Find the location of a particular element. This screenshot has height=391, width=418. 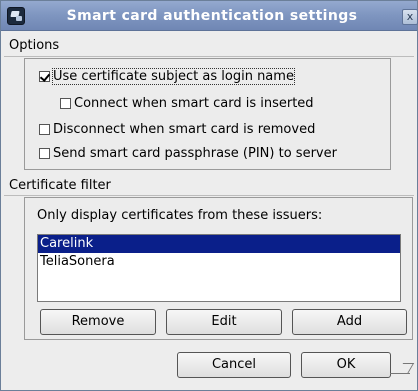

smart-card-app-icon is located at coordinates (16, 16).